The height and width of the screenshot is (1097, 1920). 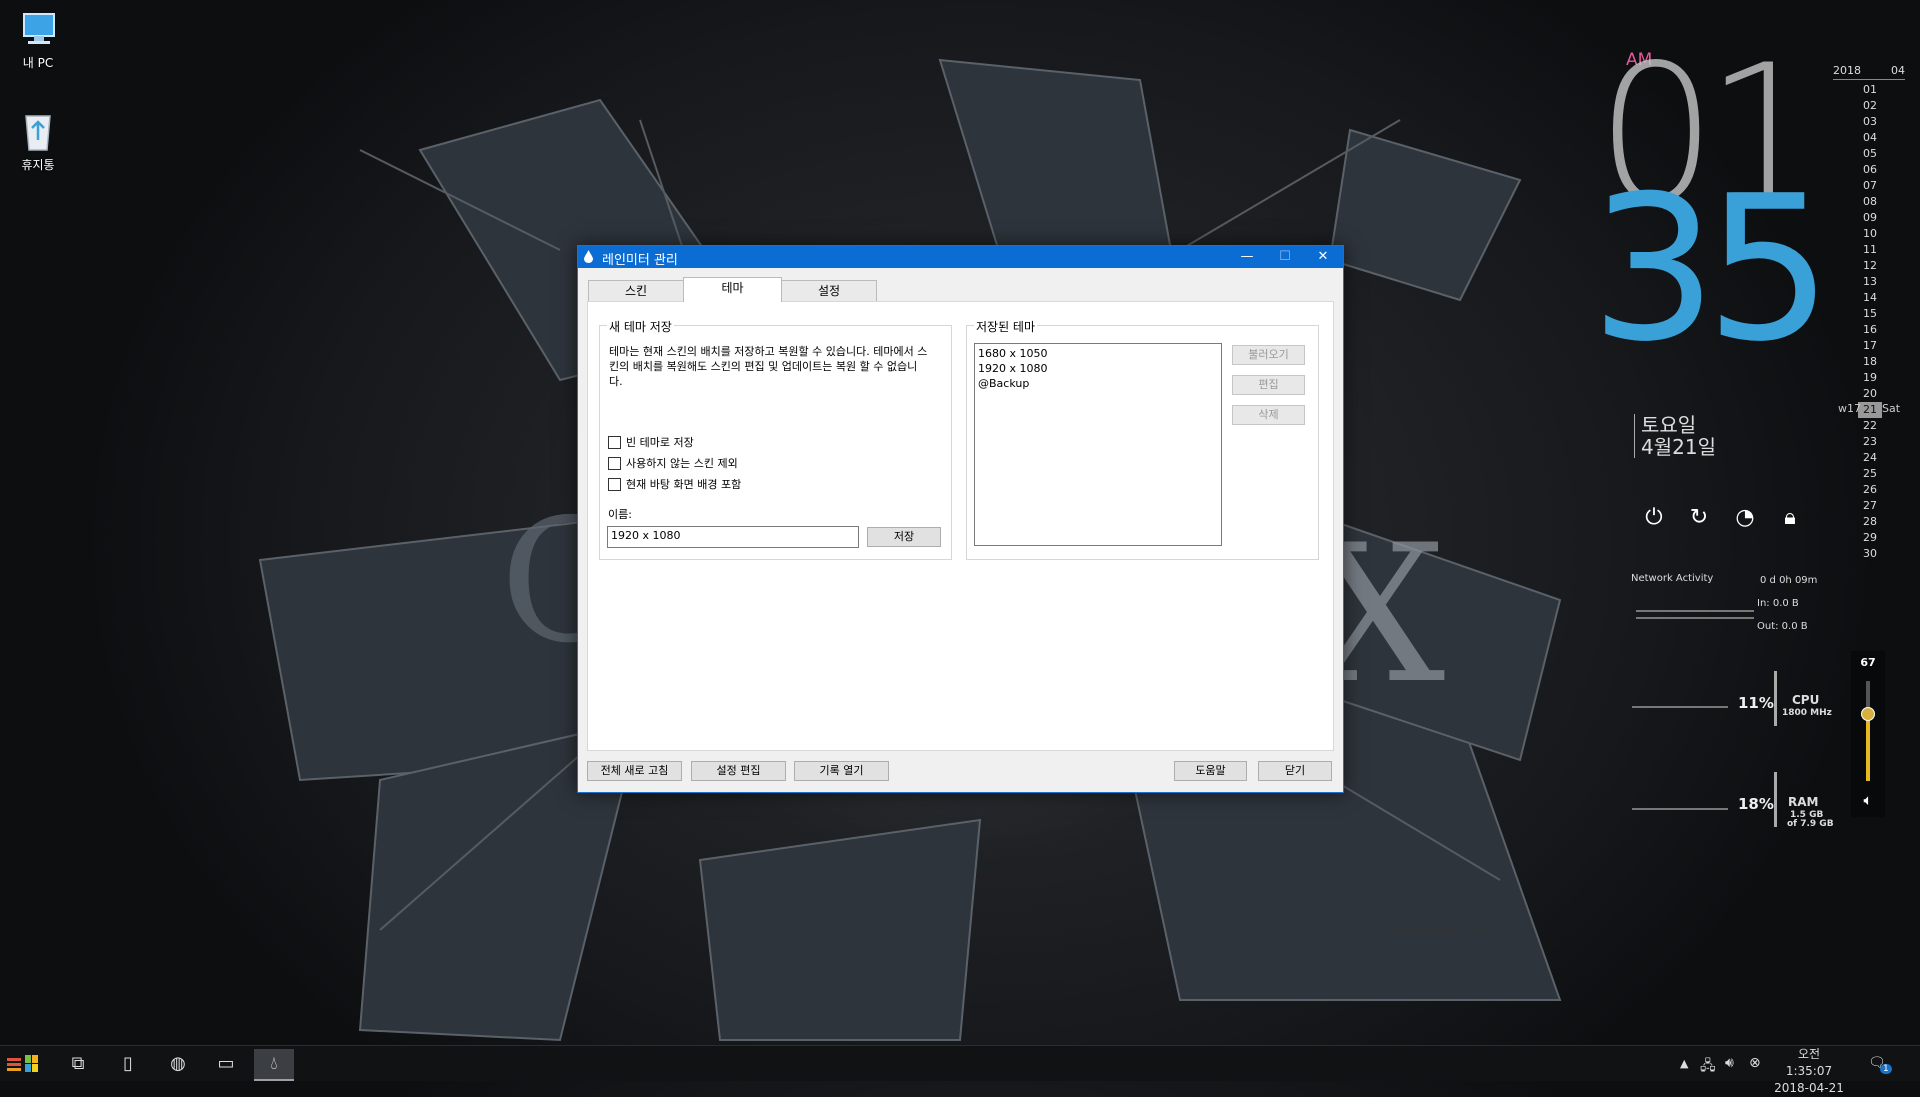 What do you see at coordinates (1295, 771) in the screenshot?
I see `close-button: 닫기` at bounding box center [1295, 771].